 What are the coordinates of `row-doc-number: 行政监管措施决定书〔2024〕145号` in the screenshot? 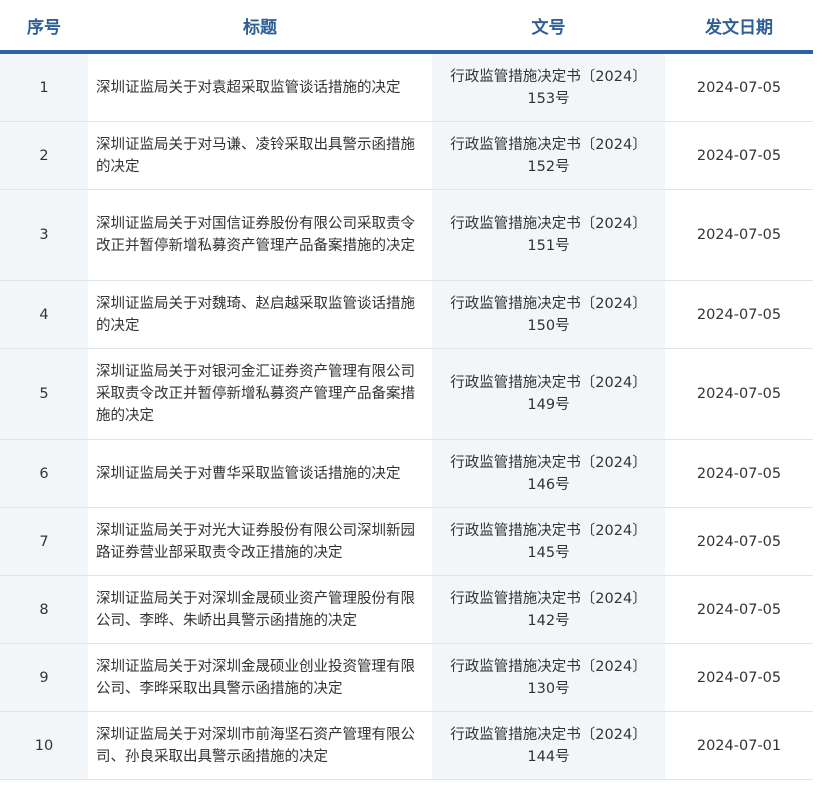 It's located at (548, 541).